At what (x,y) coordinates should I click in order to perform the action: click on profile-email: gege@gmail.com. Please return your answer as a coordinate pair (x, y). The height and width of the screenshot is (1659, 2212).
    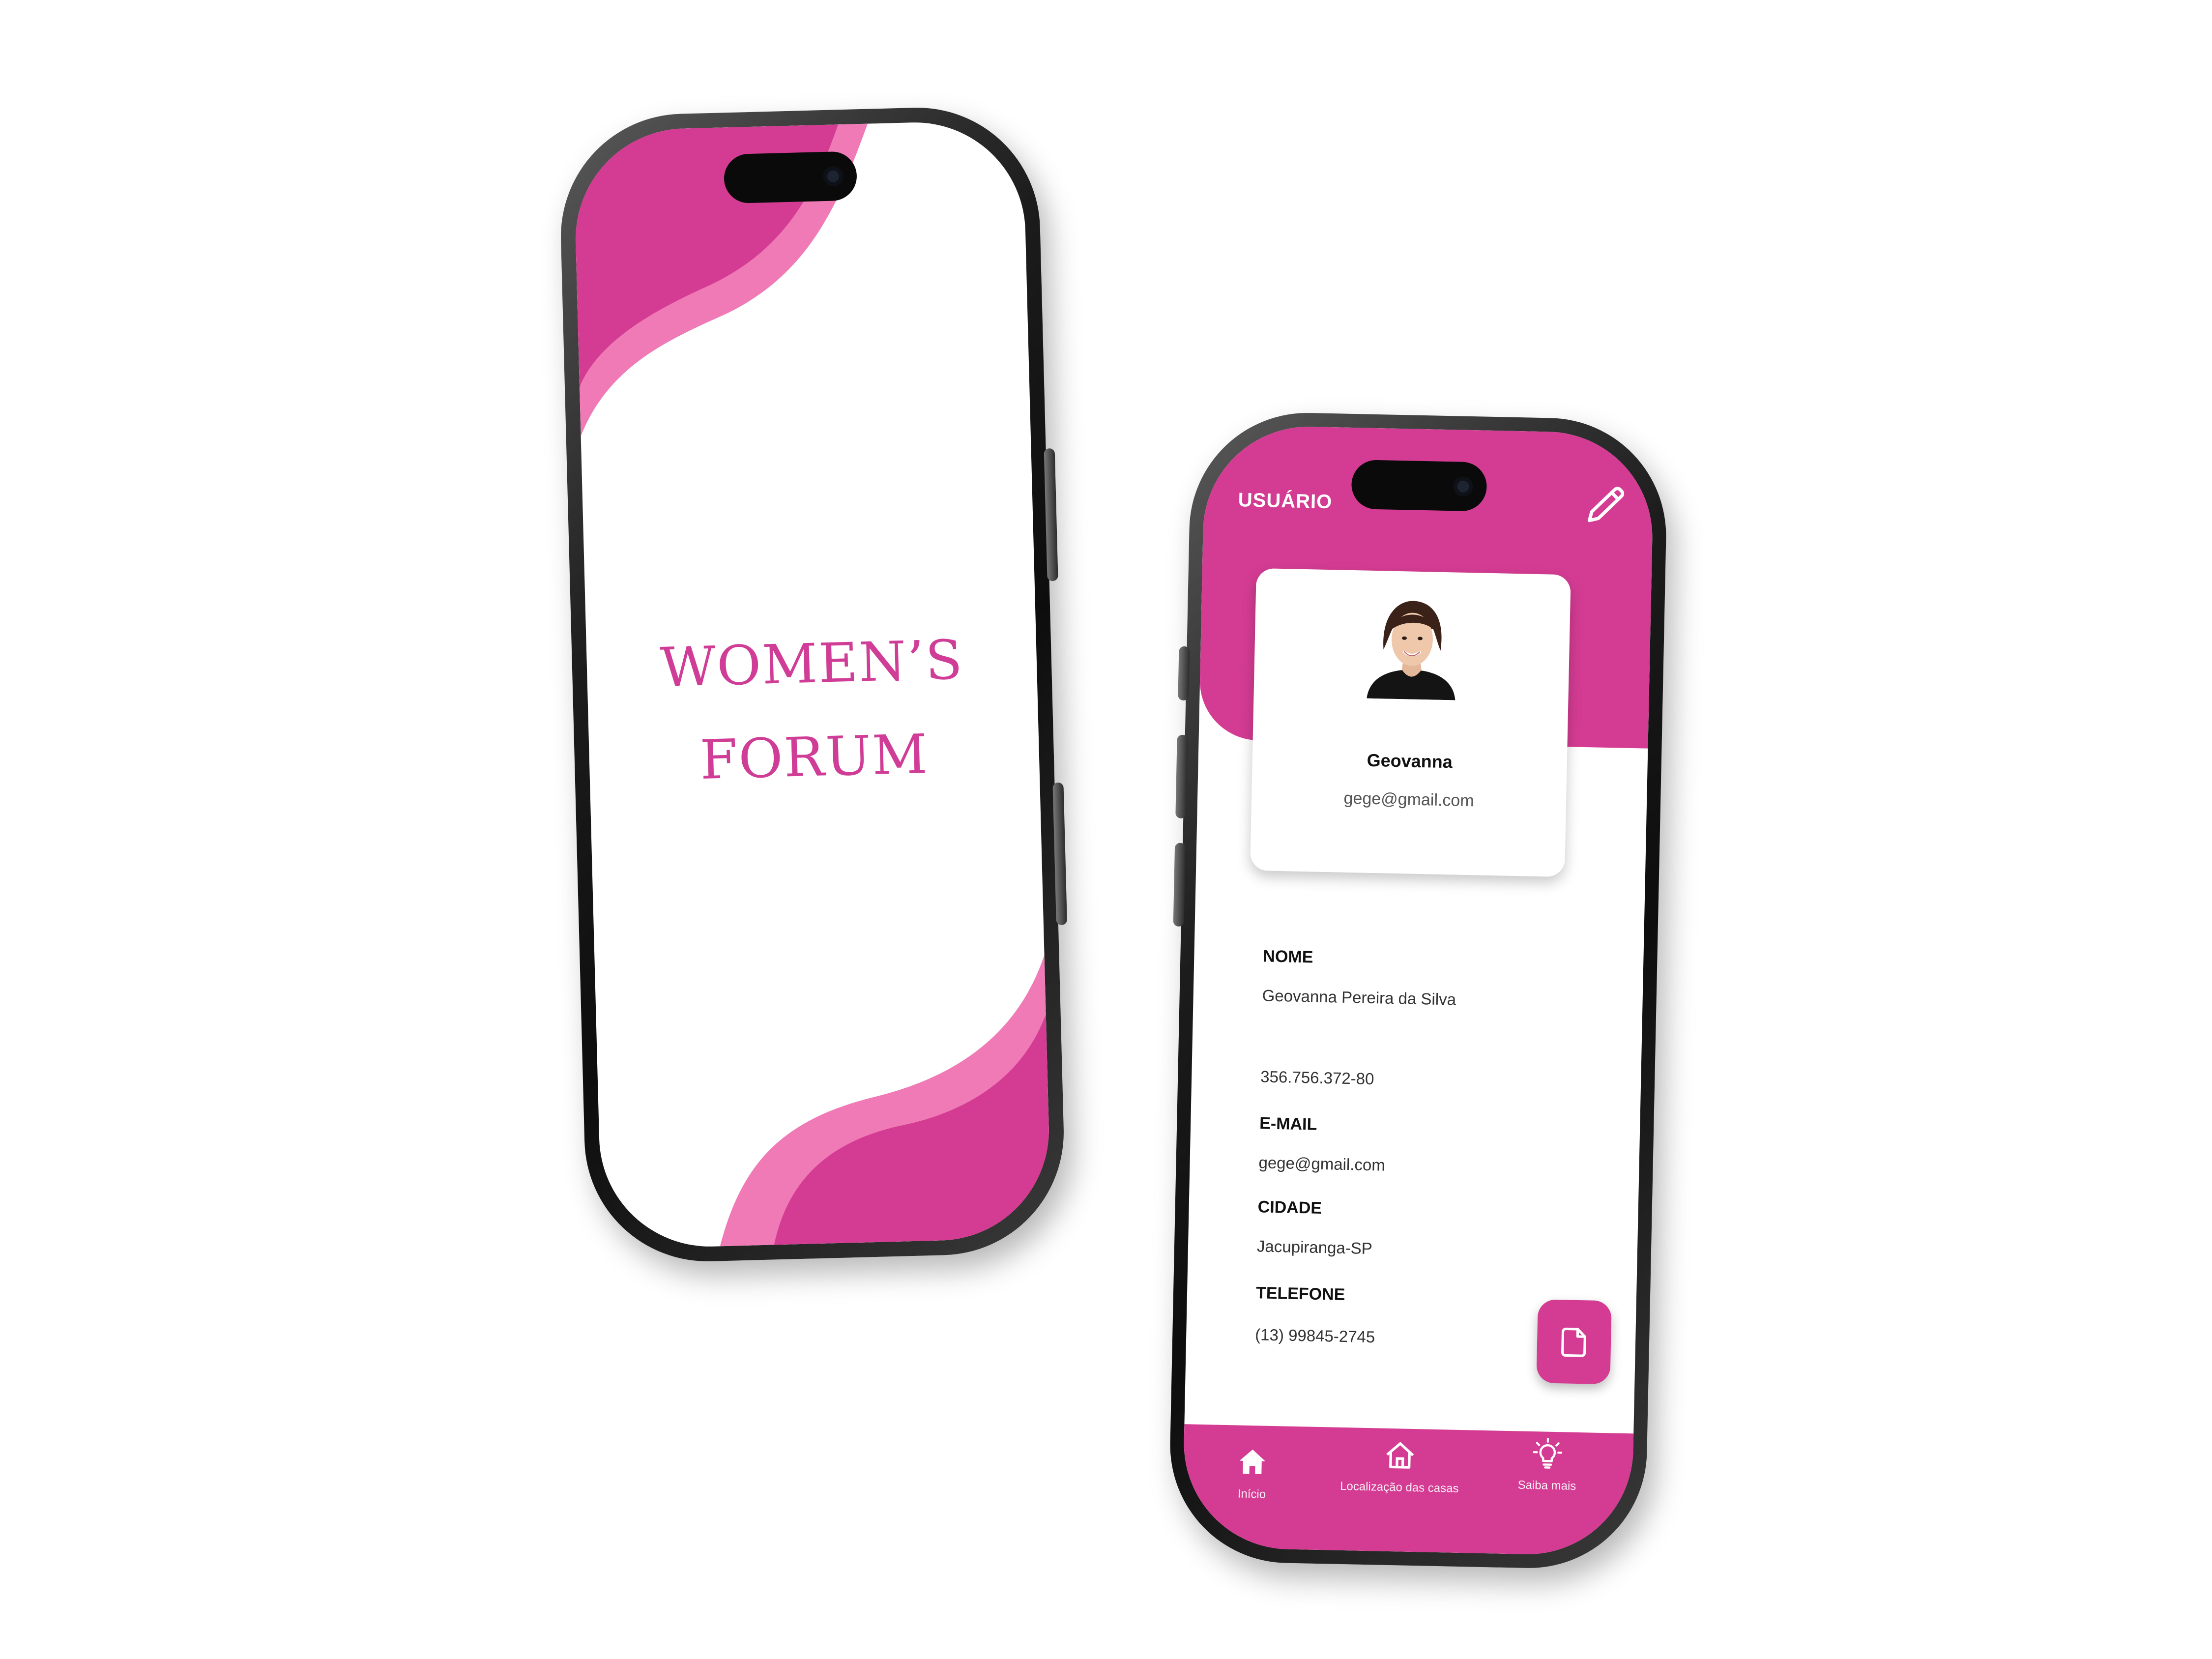
    Looking at the image, I should click on (1409, 800).